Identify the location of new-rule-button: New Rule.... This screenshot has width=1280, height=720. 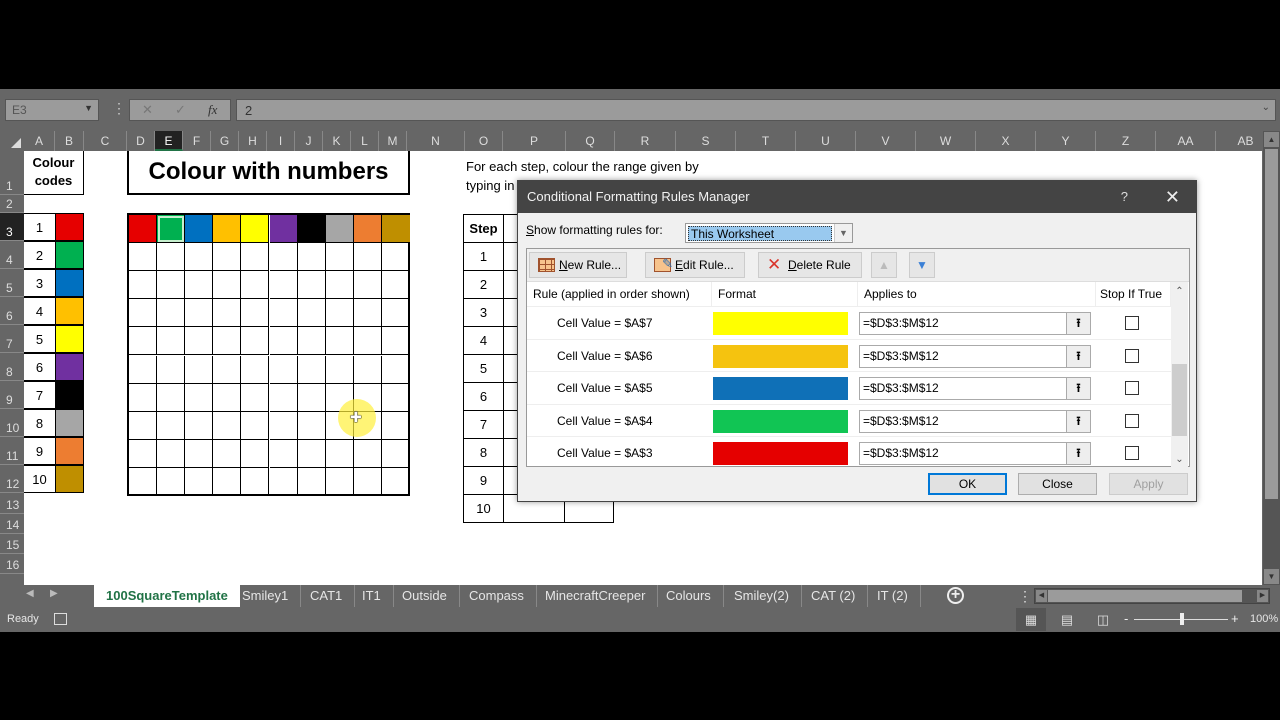
(578, 265).